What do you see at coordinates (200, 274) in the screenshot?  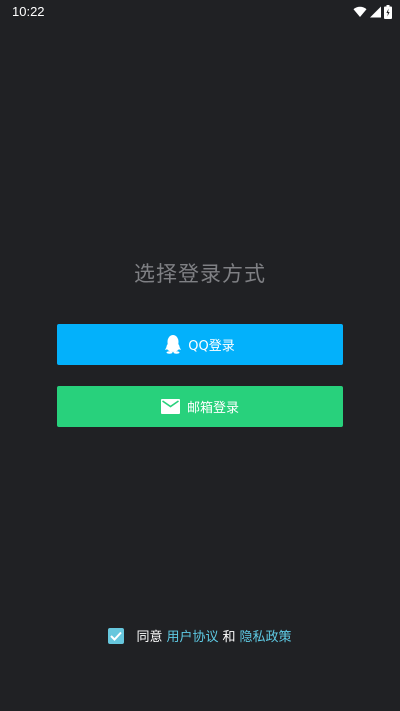 I see `login-method-title: 选择登录方式` at bounding box center [200, 274].